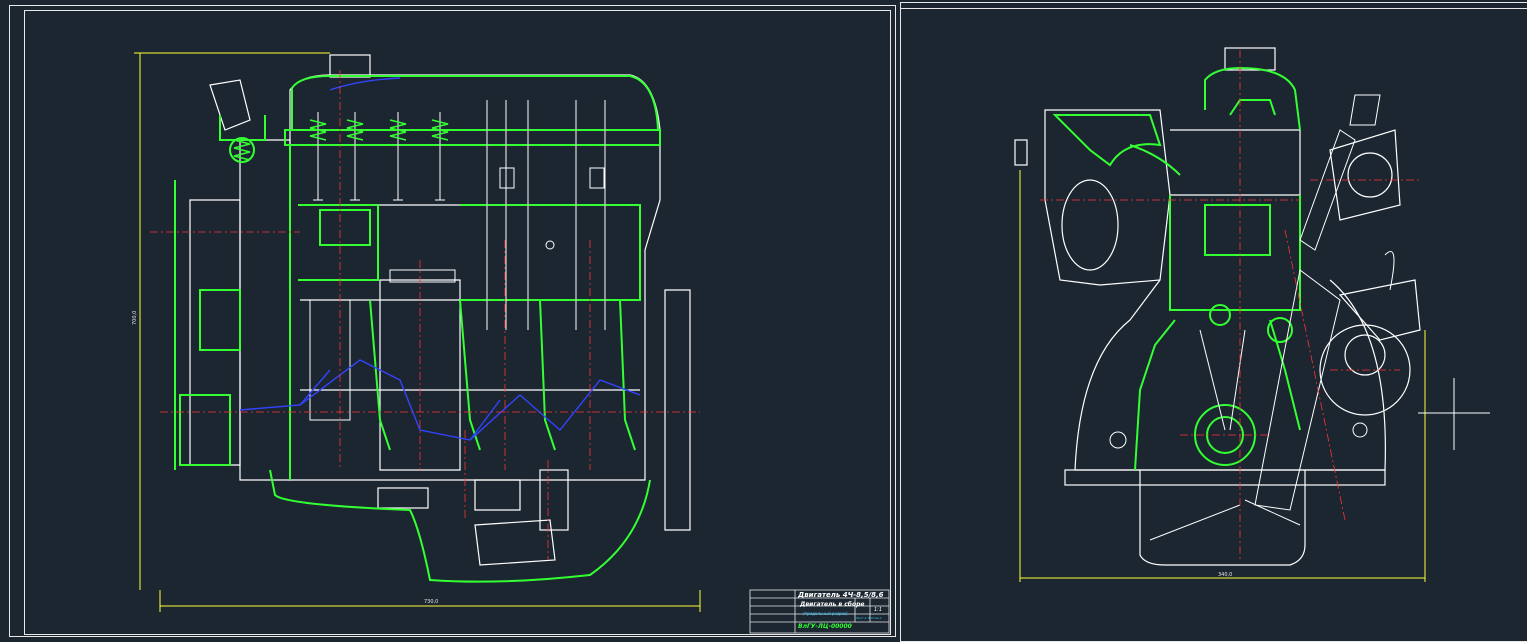  Describe the element at coordinates (1225, 575) in the screenshot. I see `right-width-dimension: 340,0` at that location.